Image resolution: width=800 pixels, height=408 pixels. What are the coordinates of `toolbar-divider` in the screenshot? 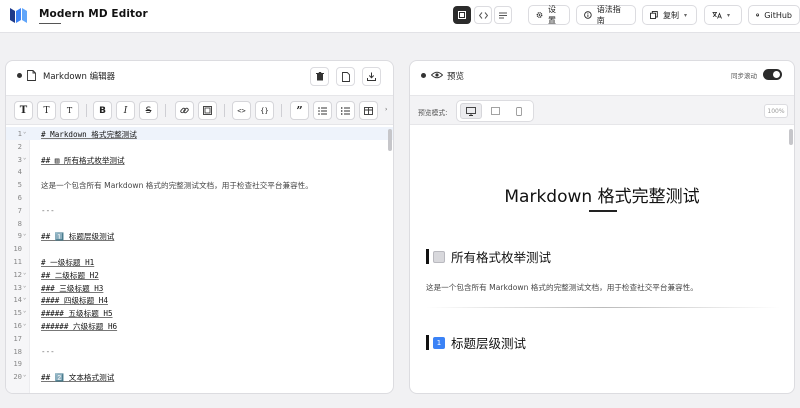 It's located at (165, 110).